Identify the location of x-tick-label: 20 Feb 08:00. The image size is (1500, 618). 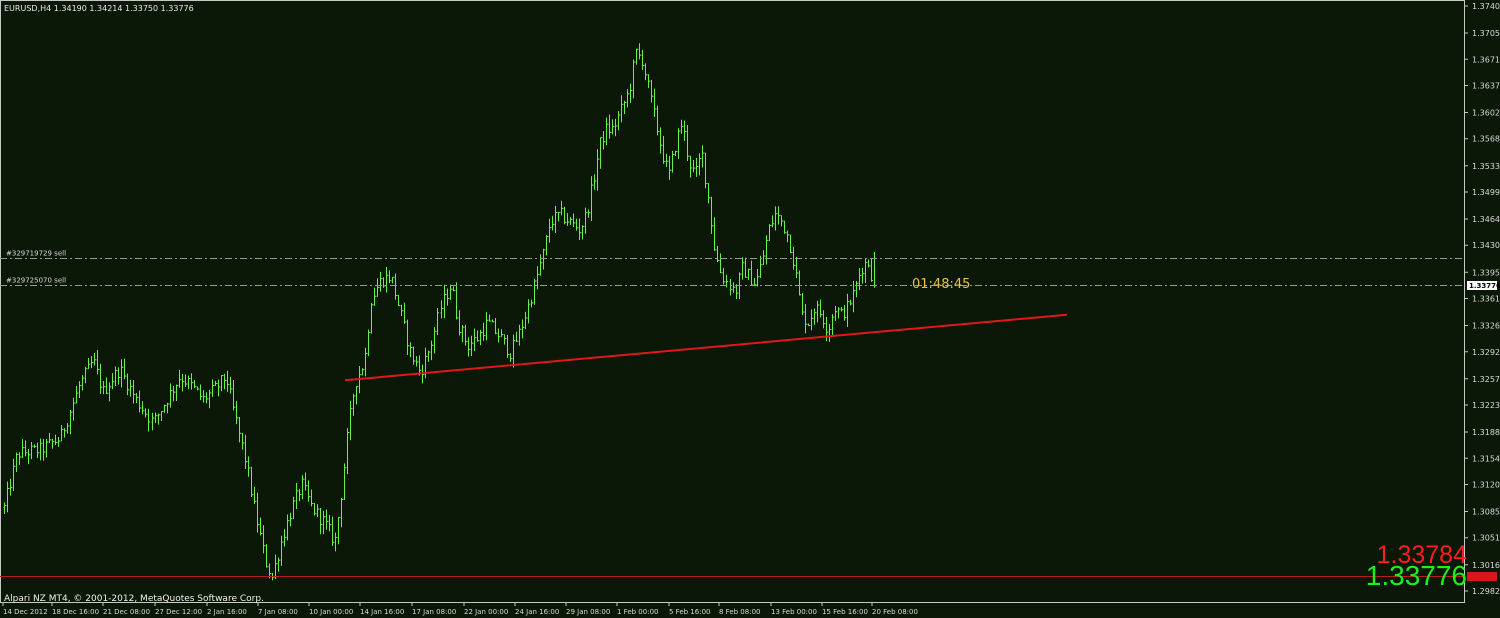
(895, 612).